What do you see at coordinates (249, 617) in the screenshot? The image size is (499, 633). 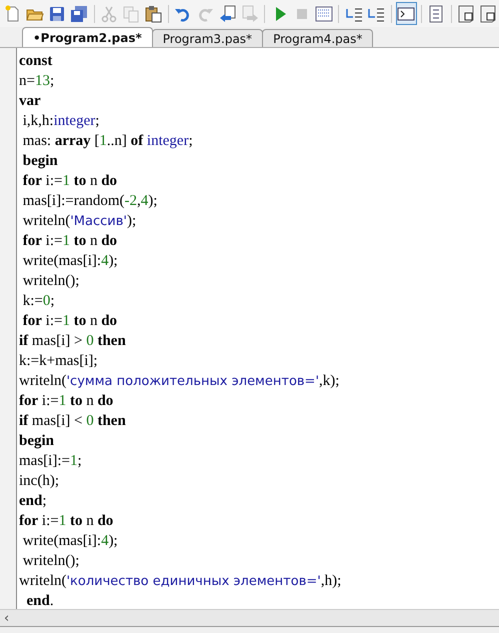 I see `horizontal-scrollbar: ‹` at bounding box center [249, 617].